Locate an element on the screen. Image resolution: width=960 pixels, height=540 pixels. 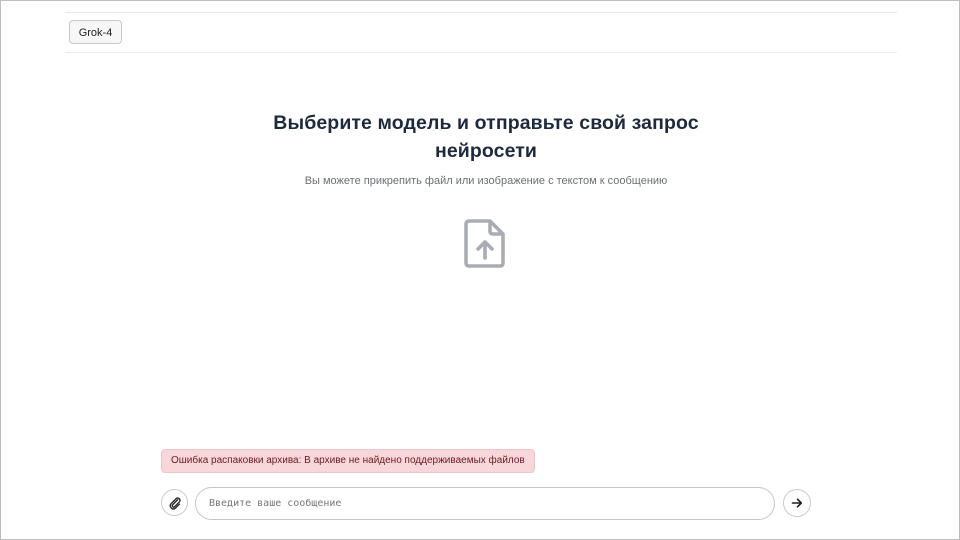
send-button is located at coordinates (797, 503).